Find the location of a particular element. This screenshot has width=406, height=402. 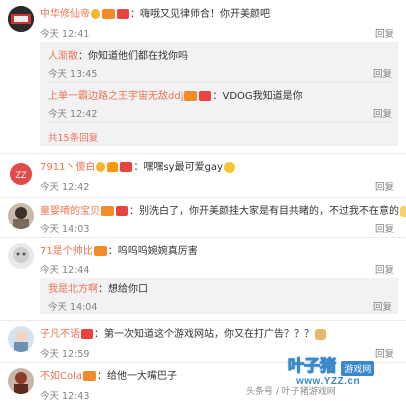

reply-text: ：VDOG我知道是你 is located at coordinates (257, 96).